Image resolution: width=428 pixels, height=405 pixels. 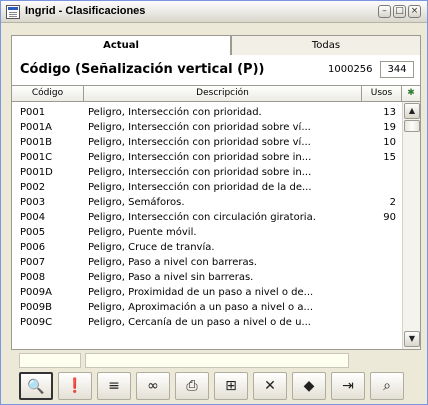 What do you see at coordinates (192, 386) in the screenshot?
I see `print-icon: ⎙` at bounding box center [192, 386].